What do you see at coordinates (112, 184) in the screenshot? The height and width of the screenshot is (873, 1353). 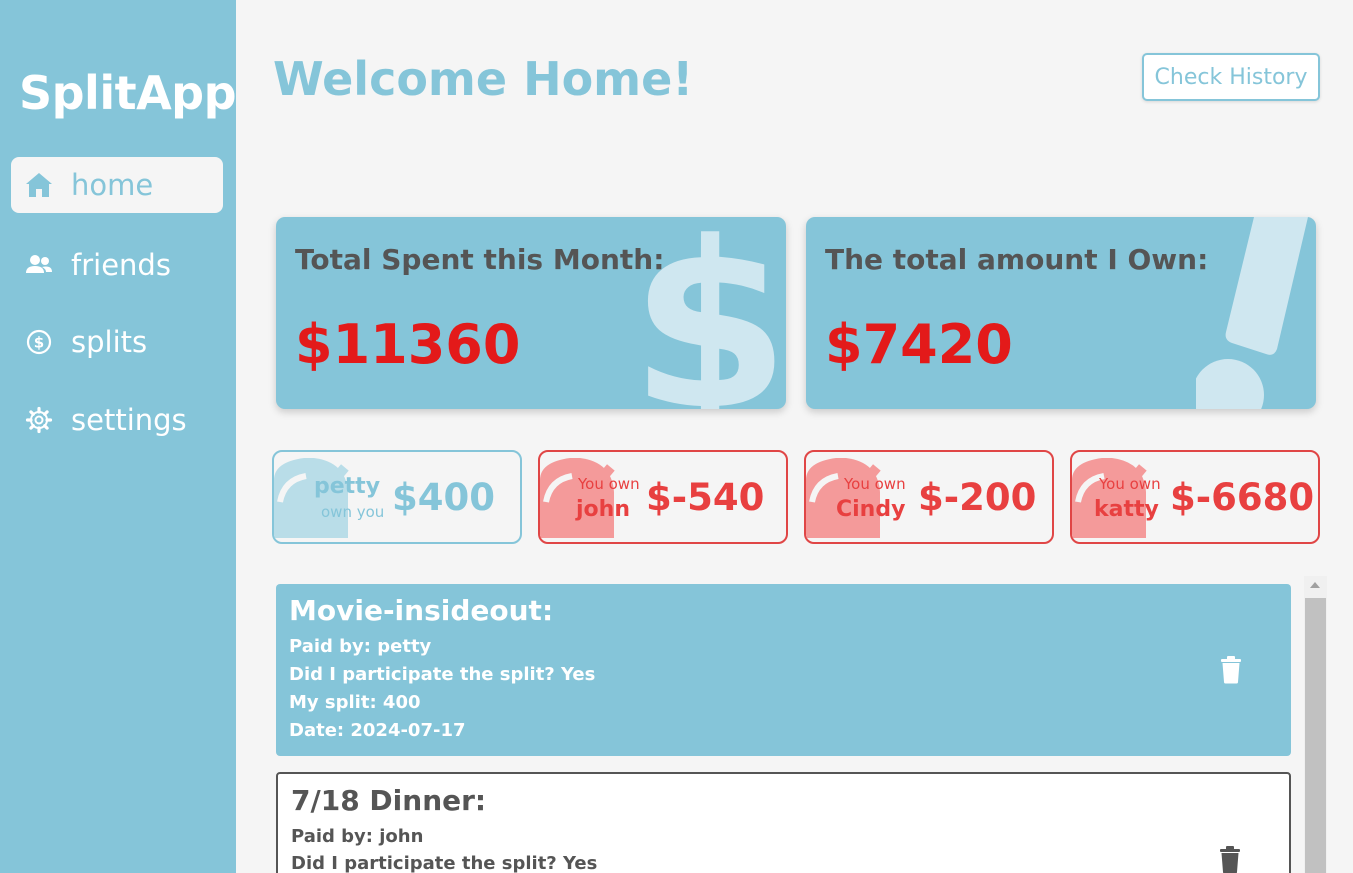 I see `sidebar-item-label: home` at bounding box center [112, 184].